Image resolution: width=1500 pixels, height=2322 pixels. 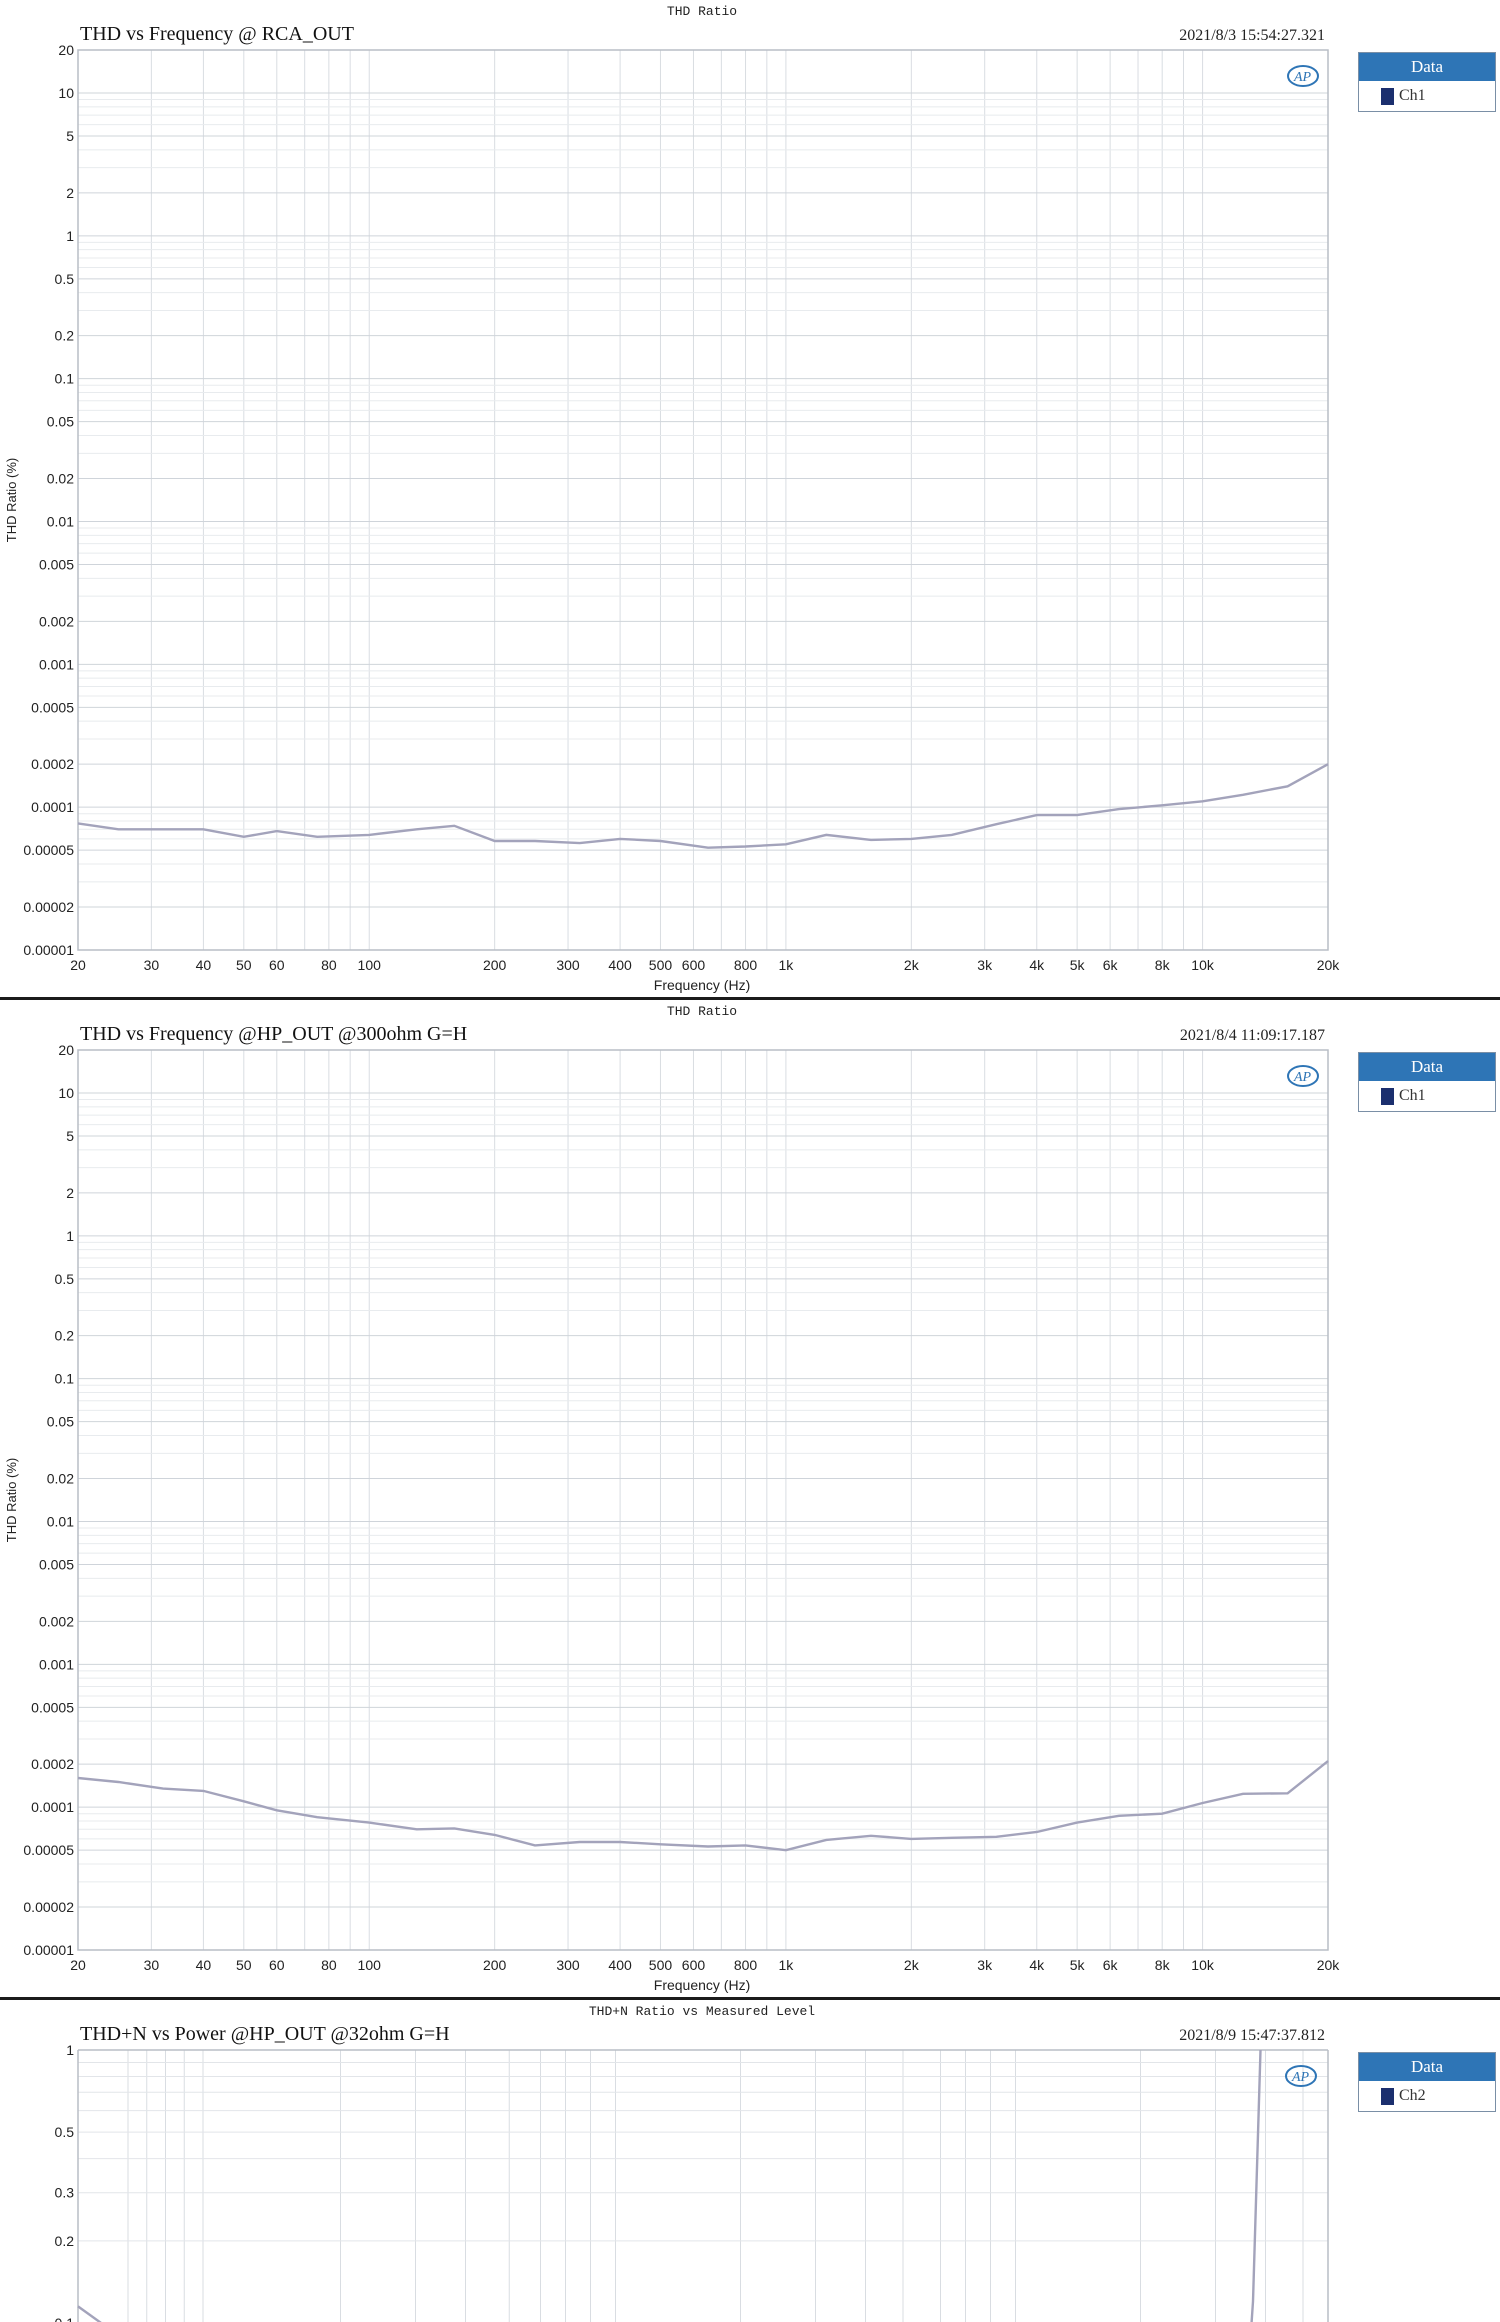 I want to click on x-tick-label: 300, so click(x=568, y=965).